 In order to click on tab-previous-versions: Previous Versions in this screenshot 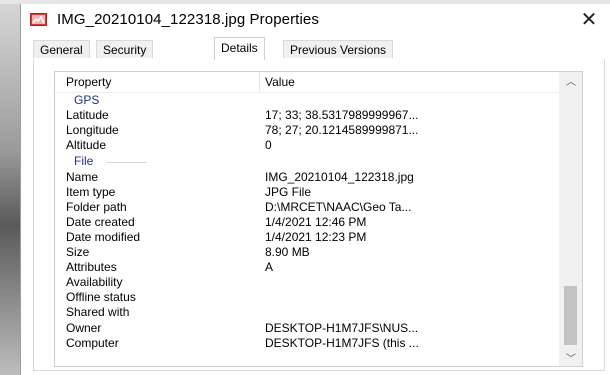, I will do `click(338, 49)`.